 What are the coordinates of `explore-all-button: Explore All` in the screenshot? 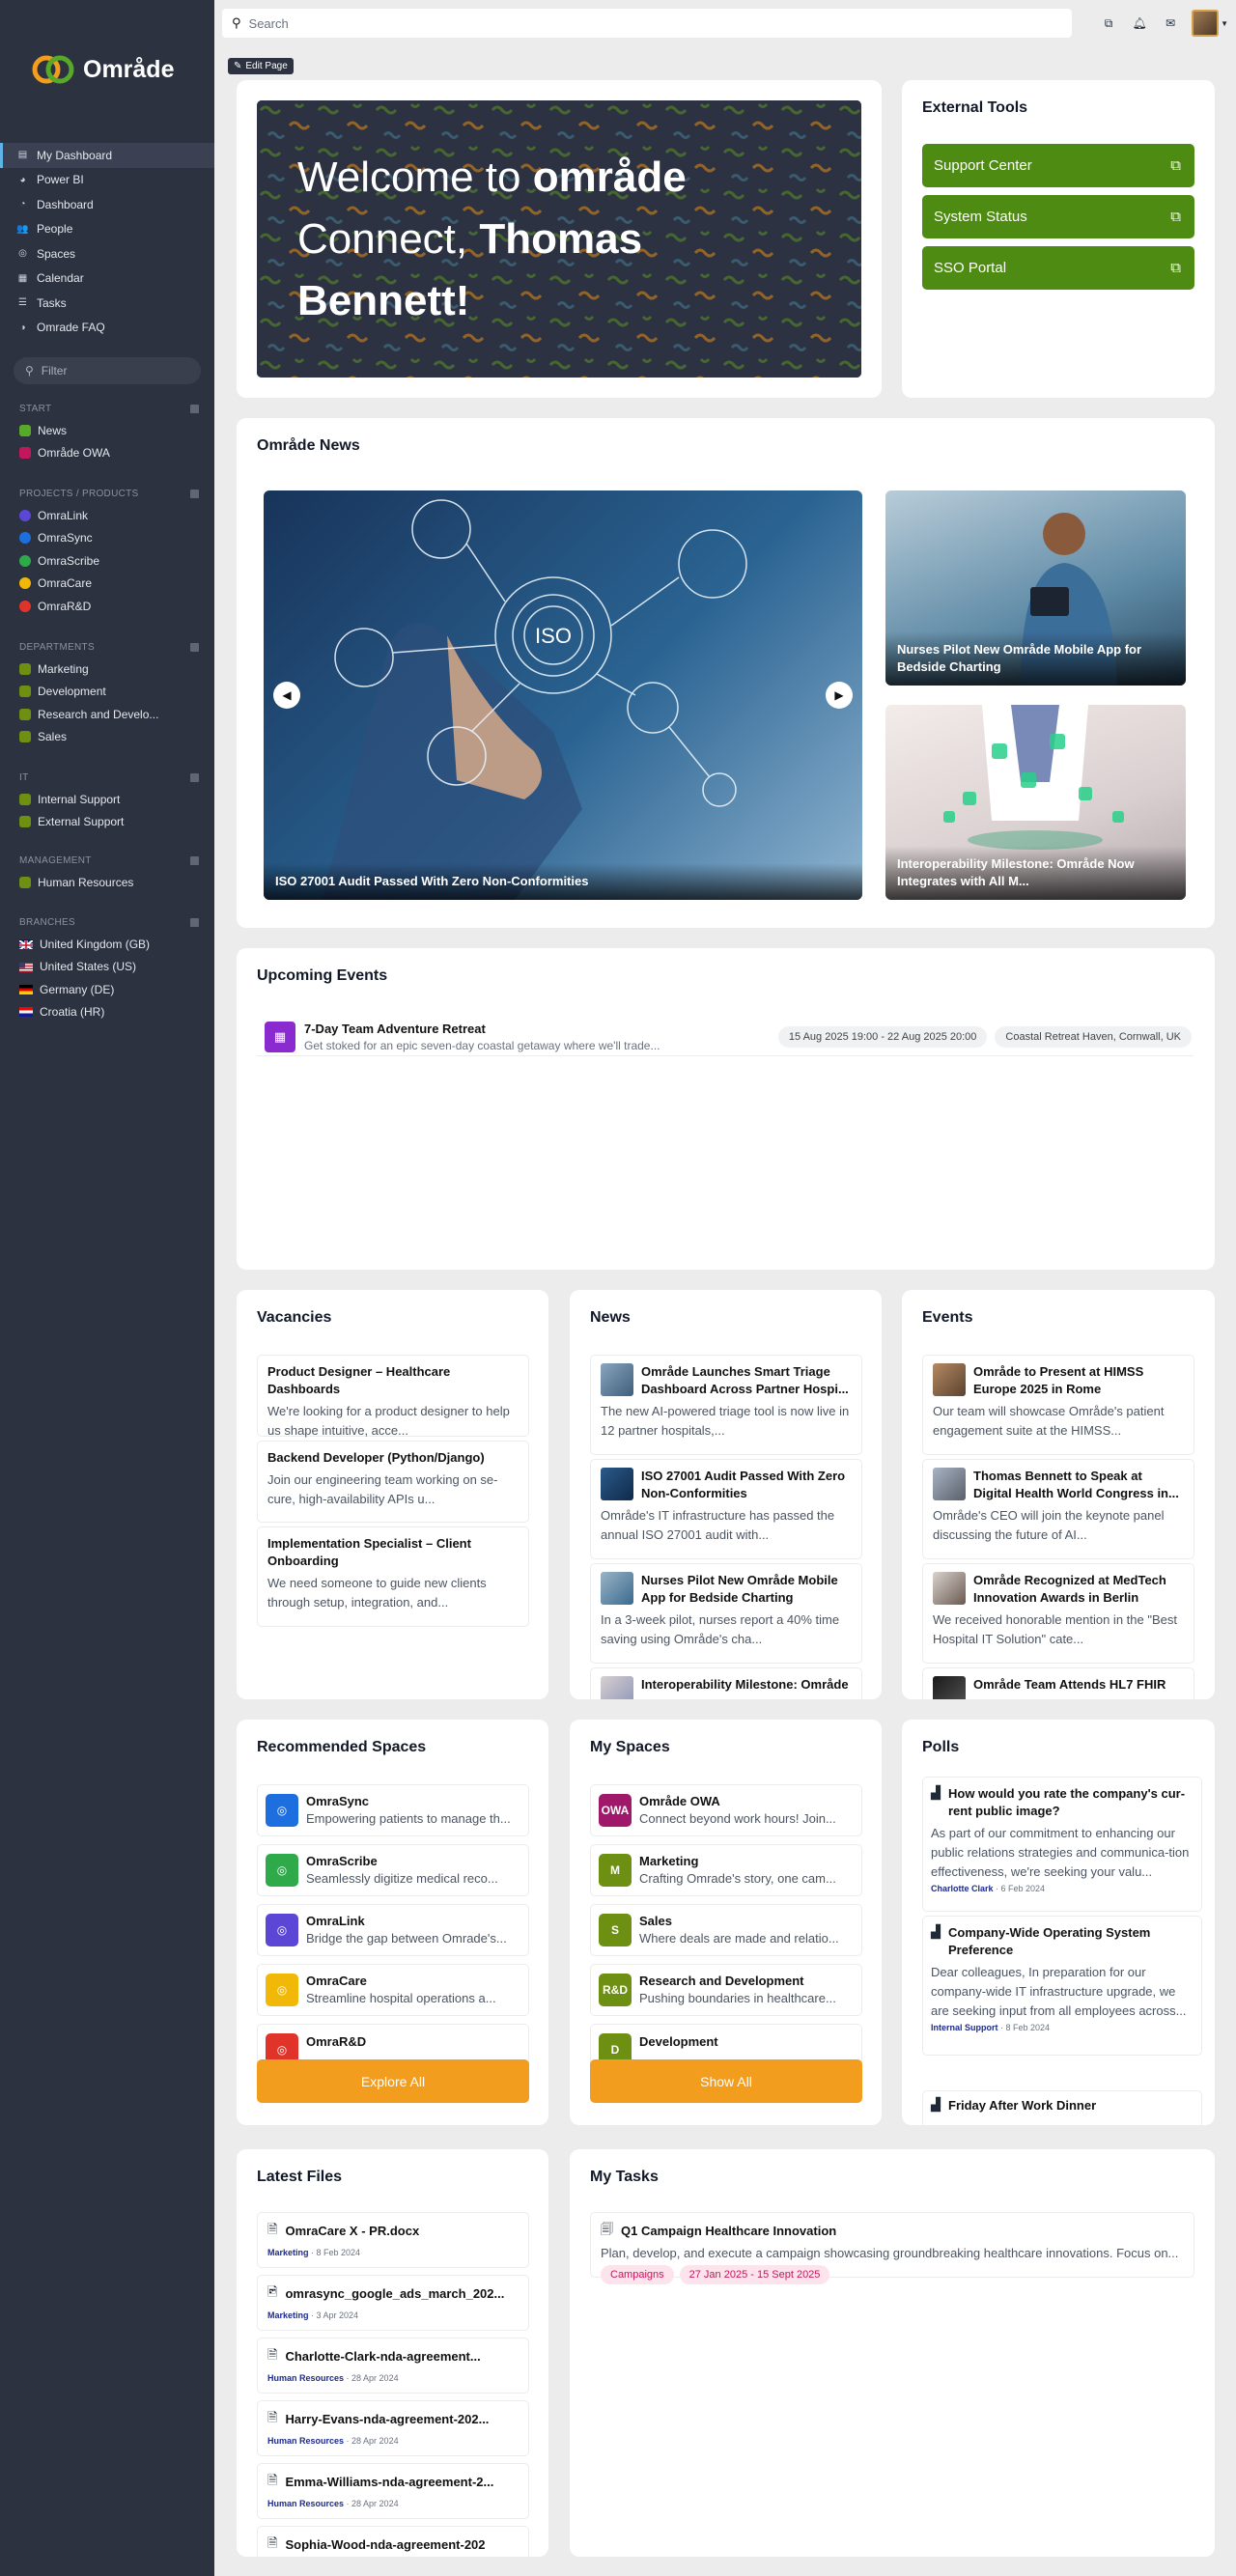 It's located at (393, 2081).